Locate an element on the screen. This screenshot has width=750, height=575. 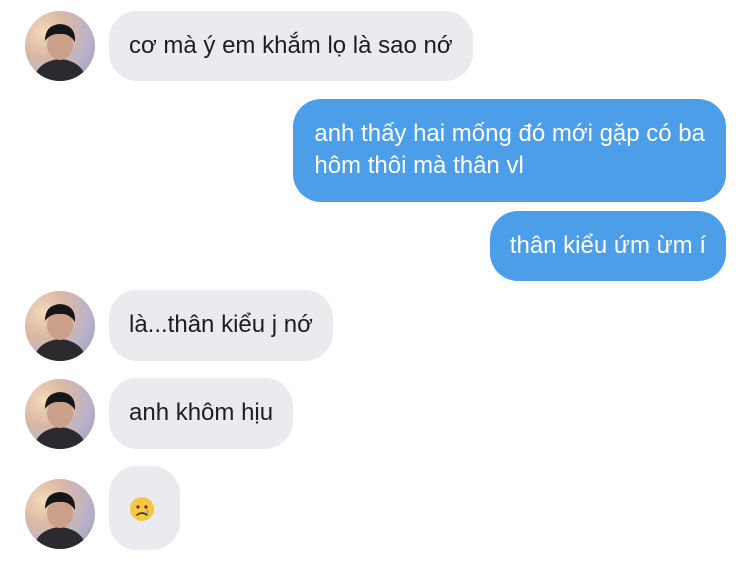
message-text: cơ mà ý em khắm lọ là sao nớ is located at coordinates (291, 45).